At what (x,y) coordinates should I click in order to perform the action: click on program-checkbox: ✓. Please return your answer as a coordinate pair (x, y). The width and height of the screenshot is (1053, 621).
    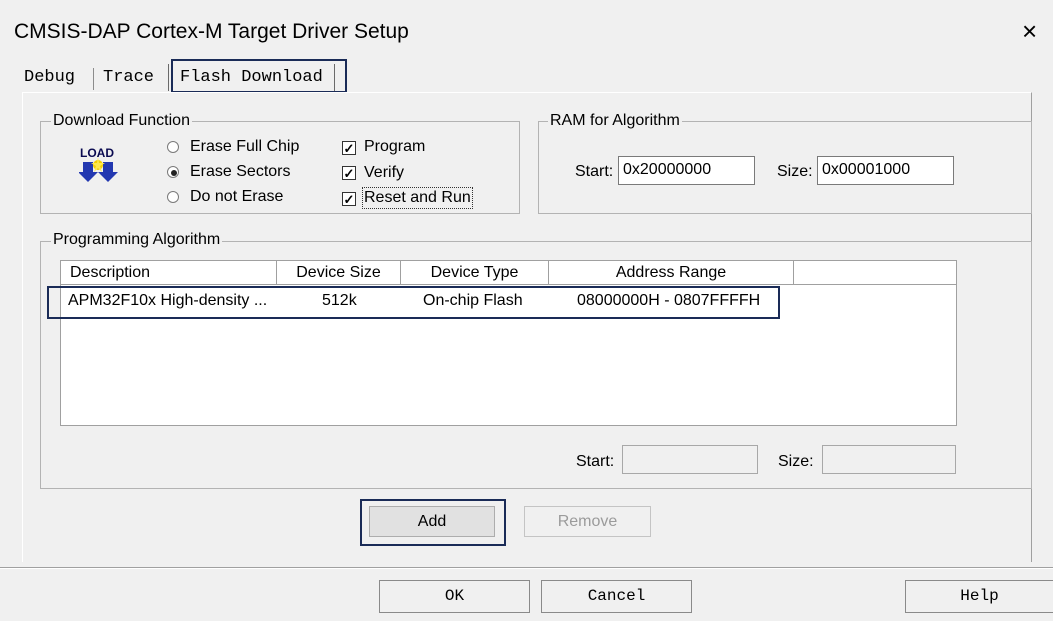
    Looking at the image, I should click on (349, 148).